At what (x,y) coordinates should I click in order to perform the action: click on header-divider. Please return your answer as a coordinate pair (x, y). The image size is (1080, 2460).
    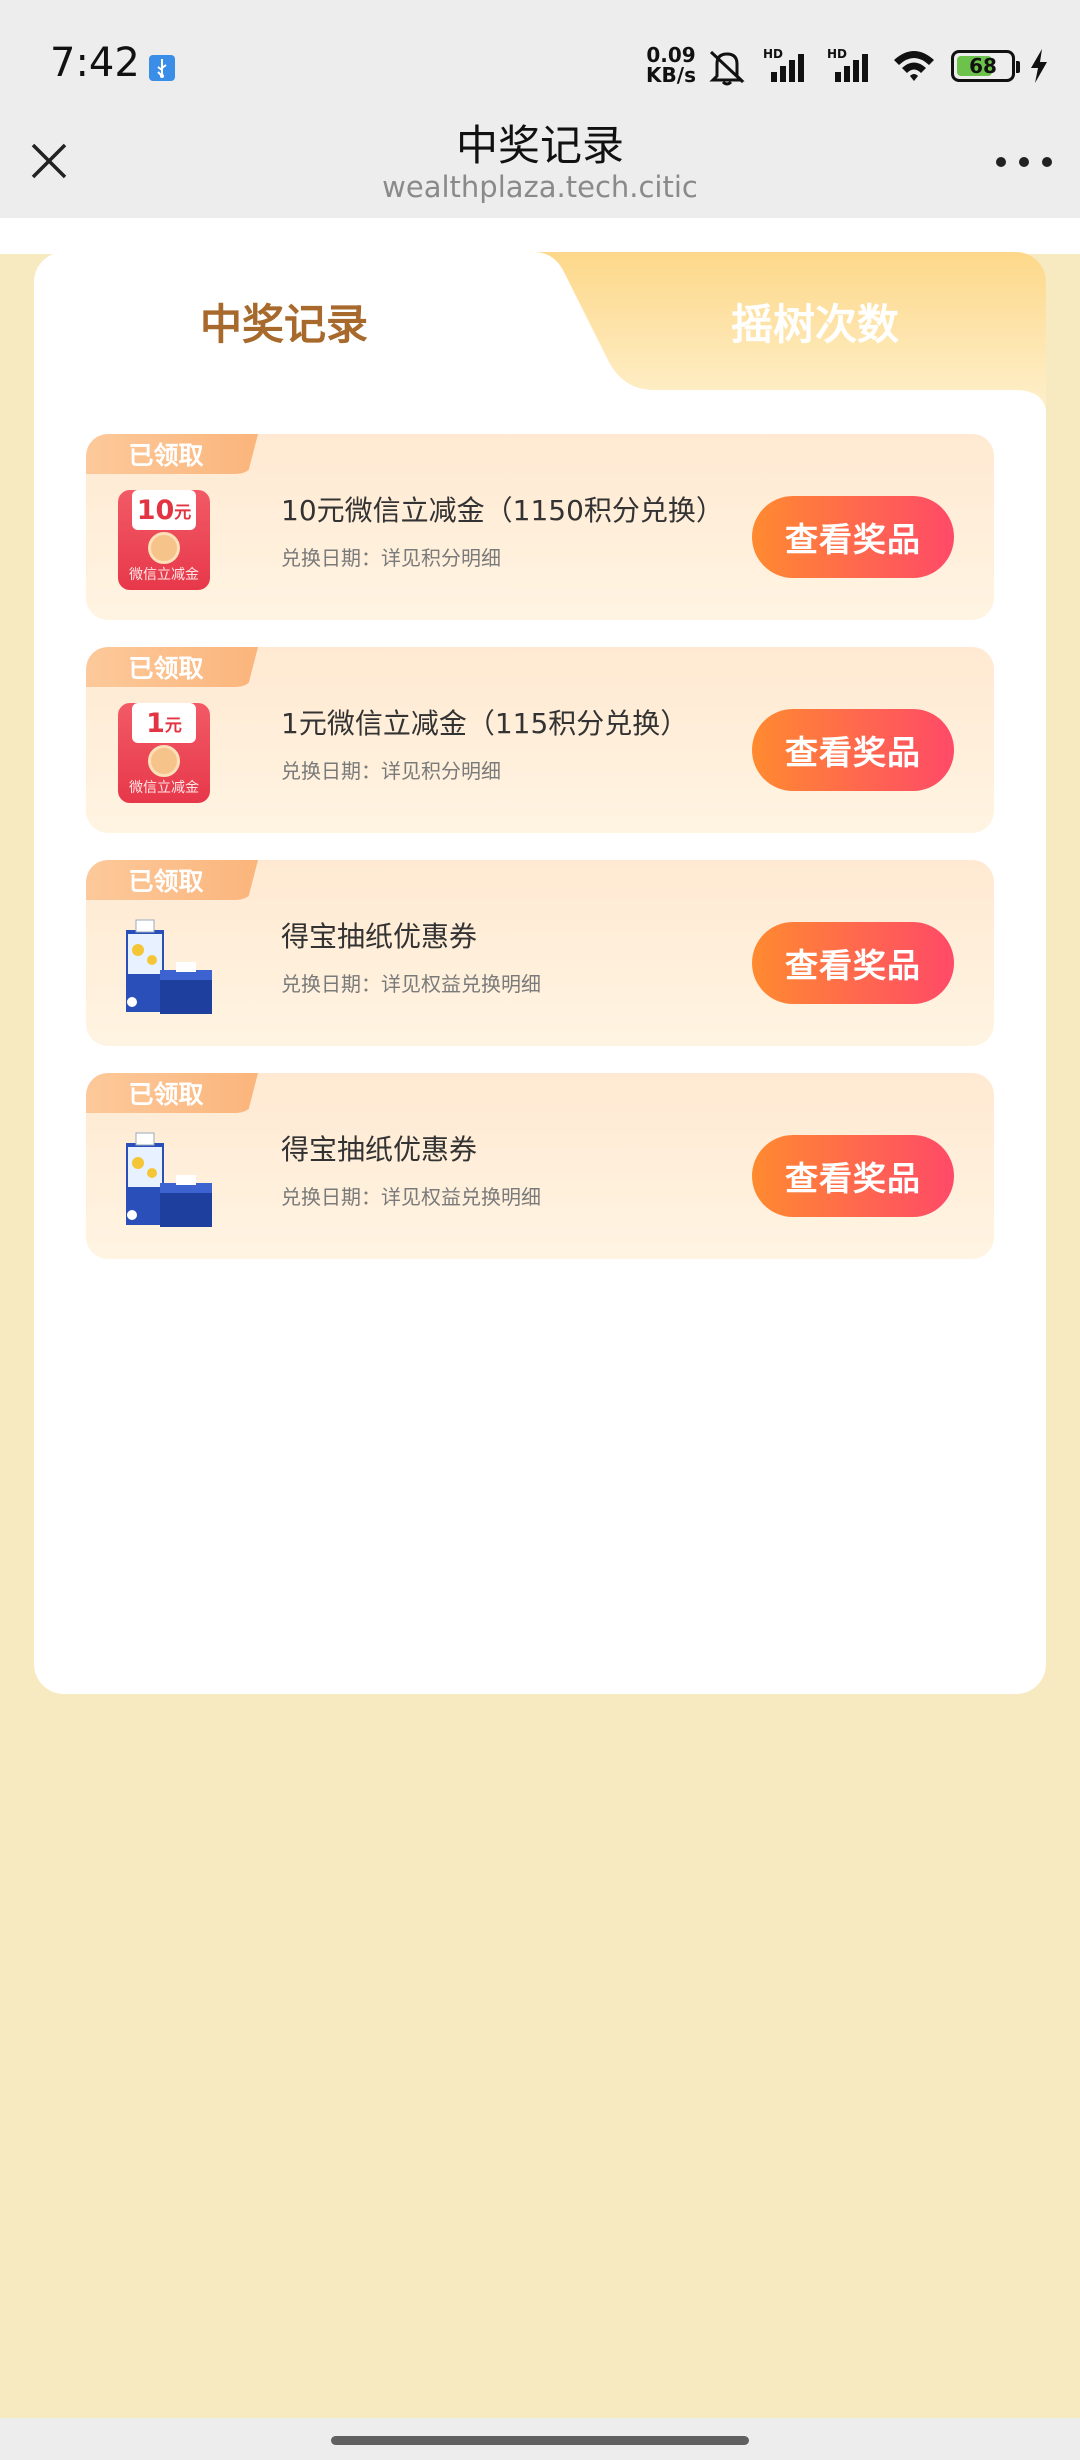
    Looking at the image, I should click on (540, 236).